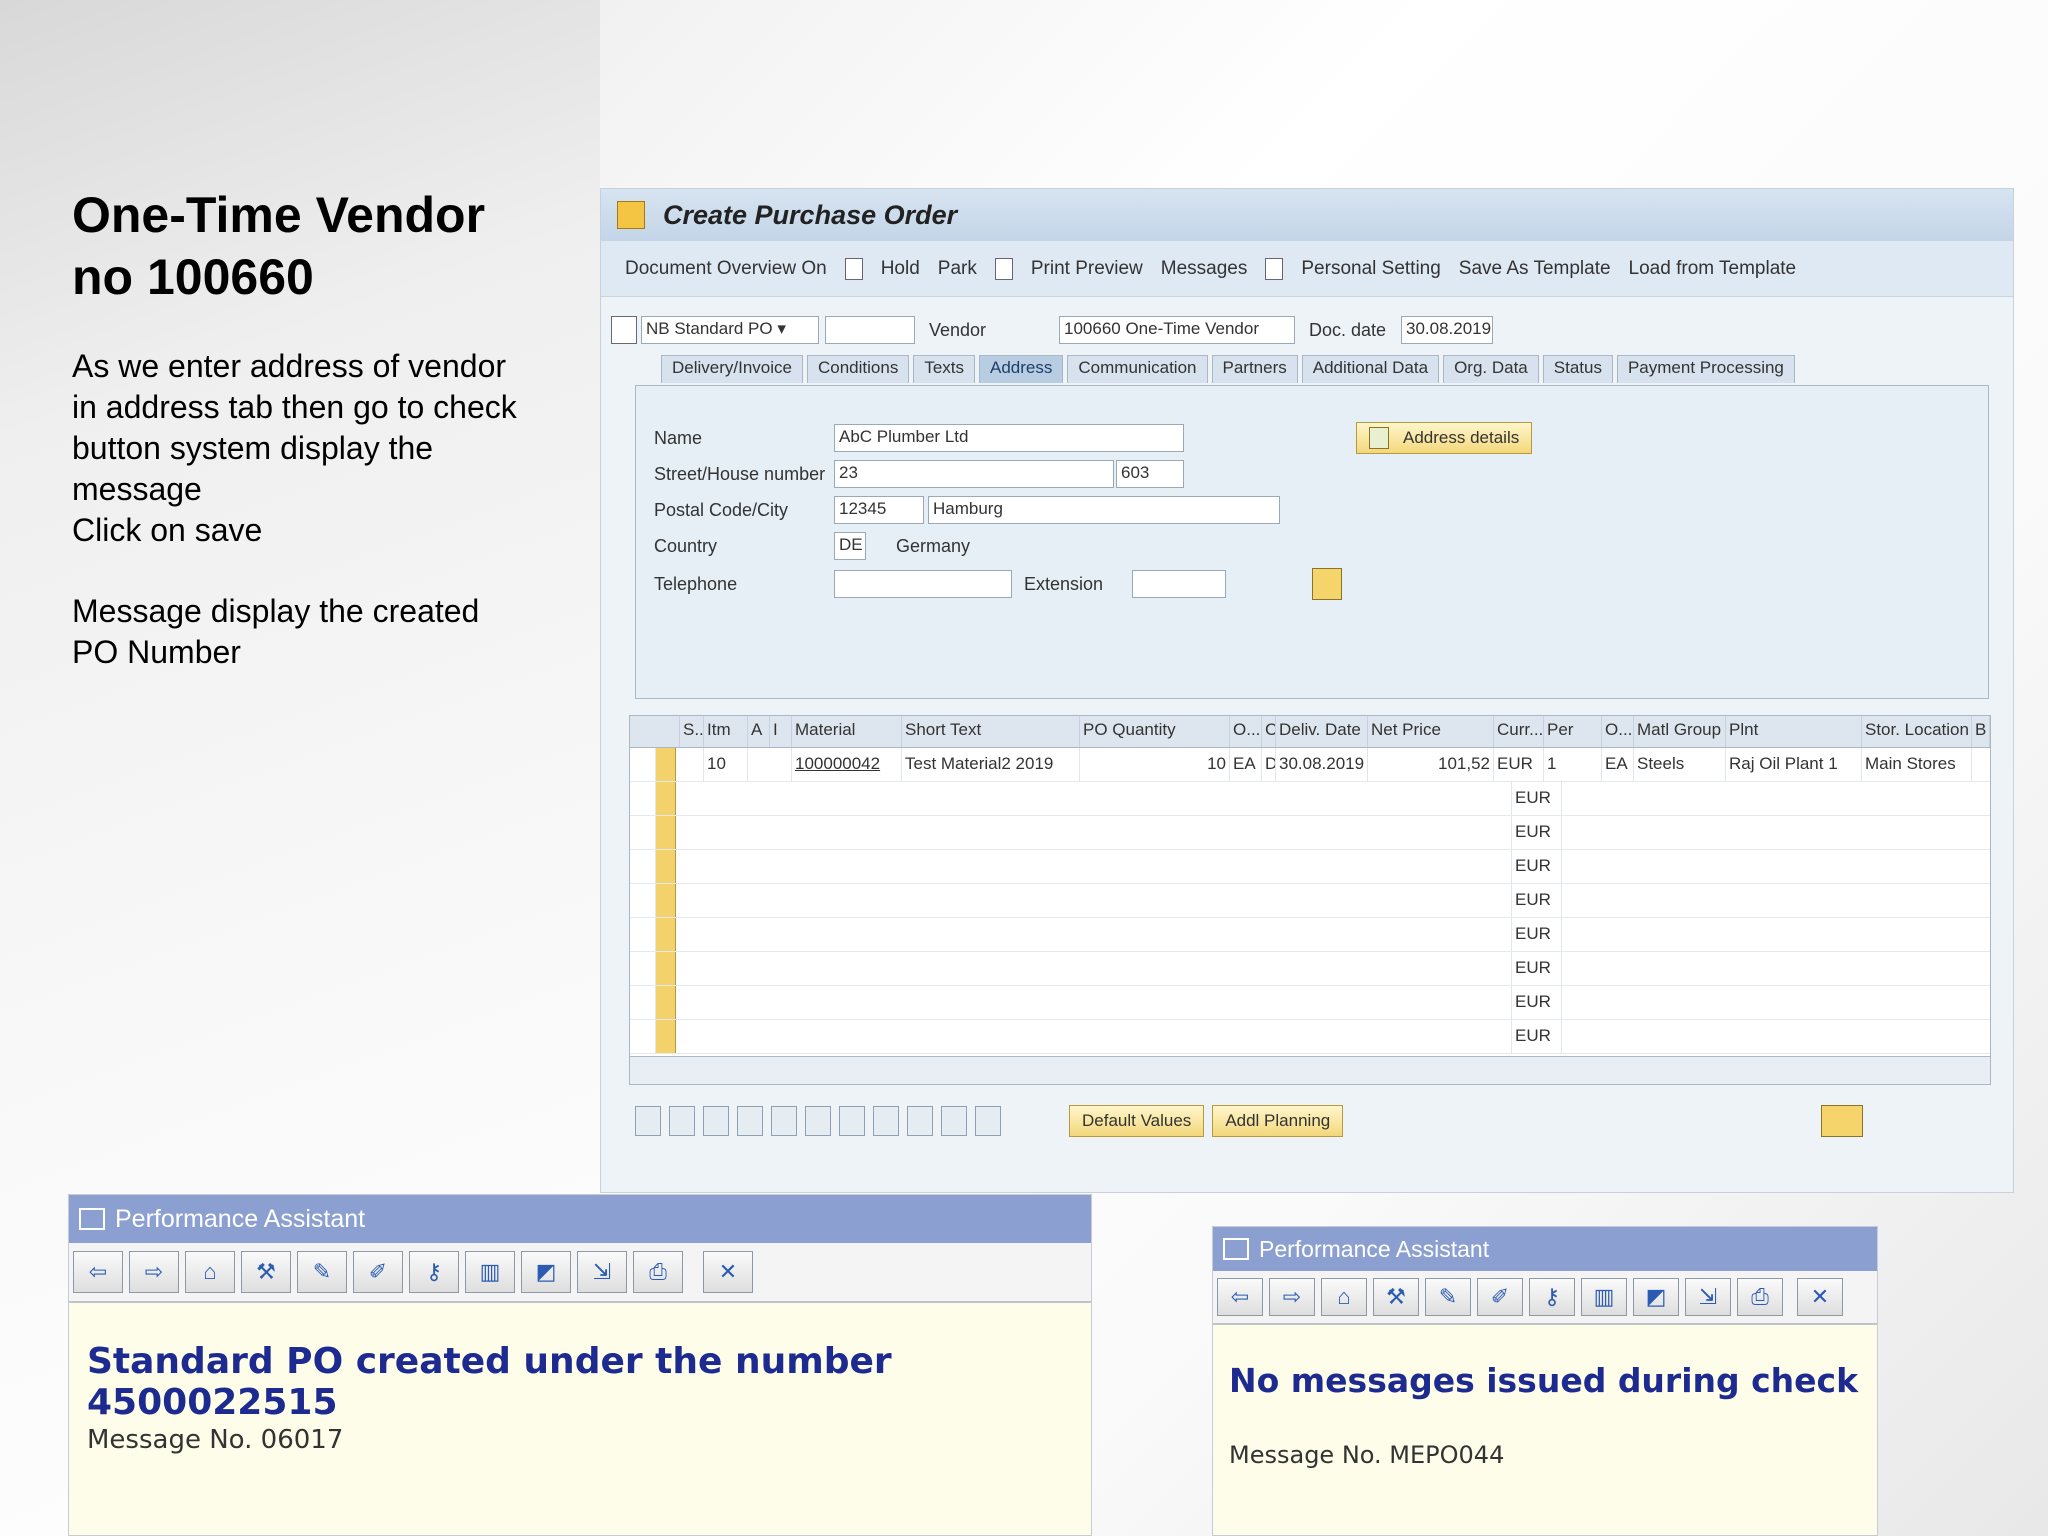 Image resolution: width=2048 pixels, height=1536 pixels. What do you see at coordinates (870, 330) in the screenshot?
I see `doc-number-field` at bounding box center [870, 330].